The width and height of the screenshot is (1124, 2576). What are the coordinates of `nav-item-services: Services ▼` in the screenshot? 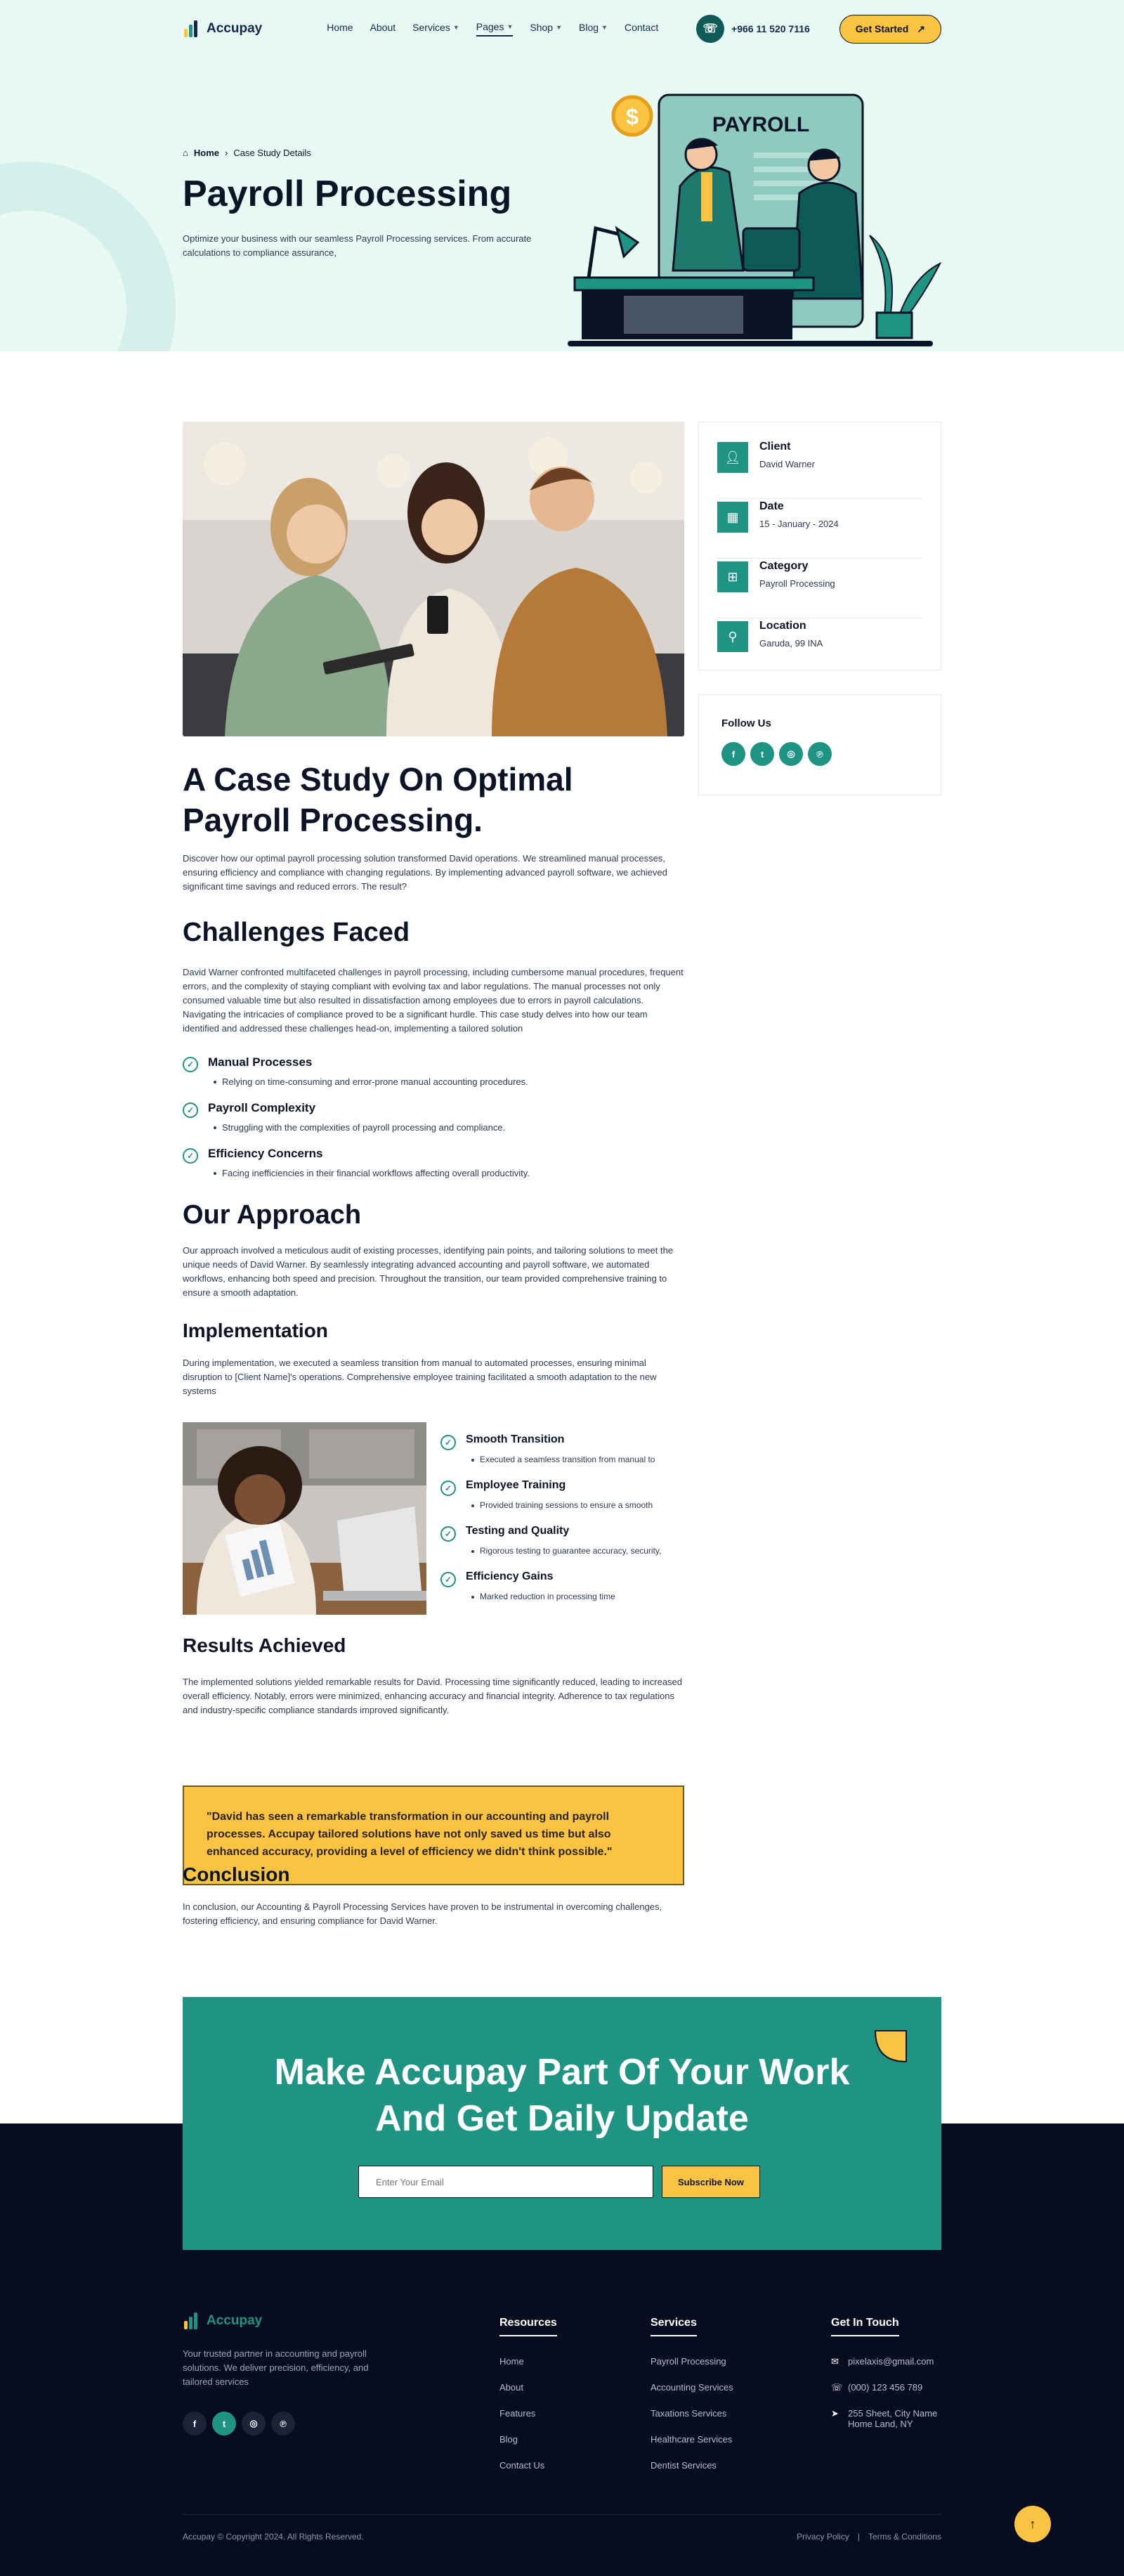 It's located at (436, 29).